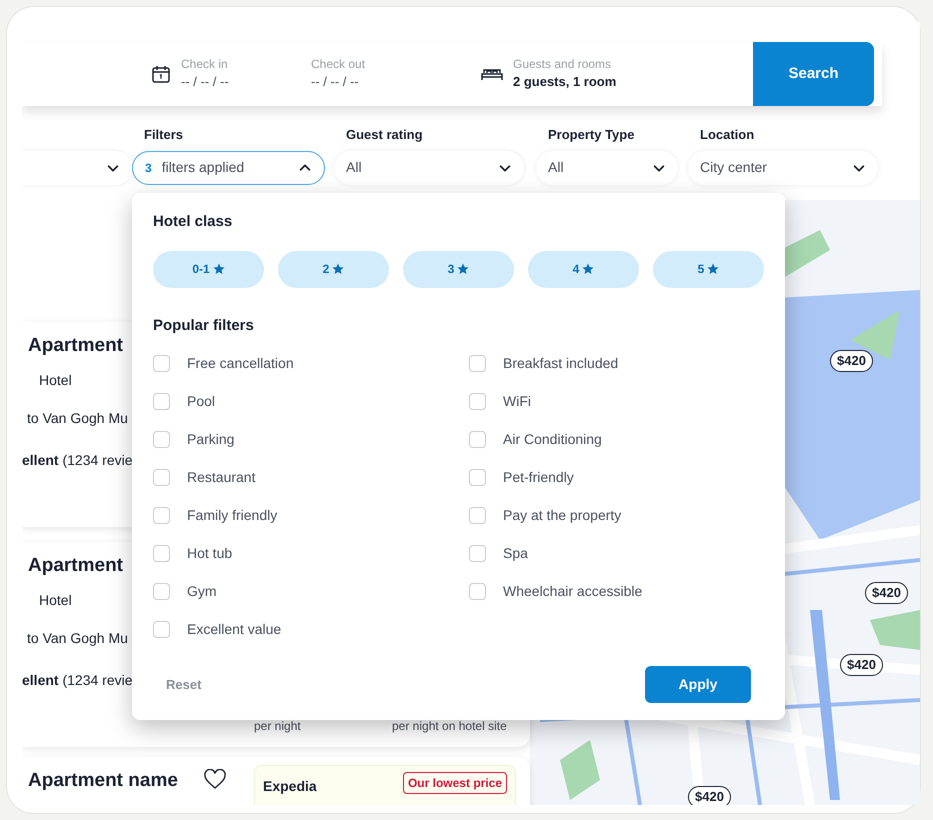 This screenshot has height=820, width=933. Describe the element at coordinates (77, 167) in the screenshot. I see `dropdown` at that location.